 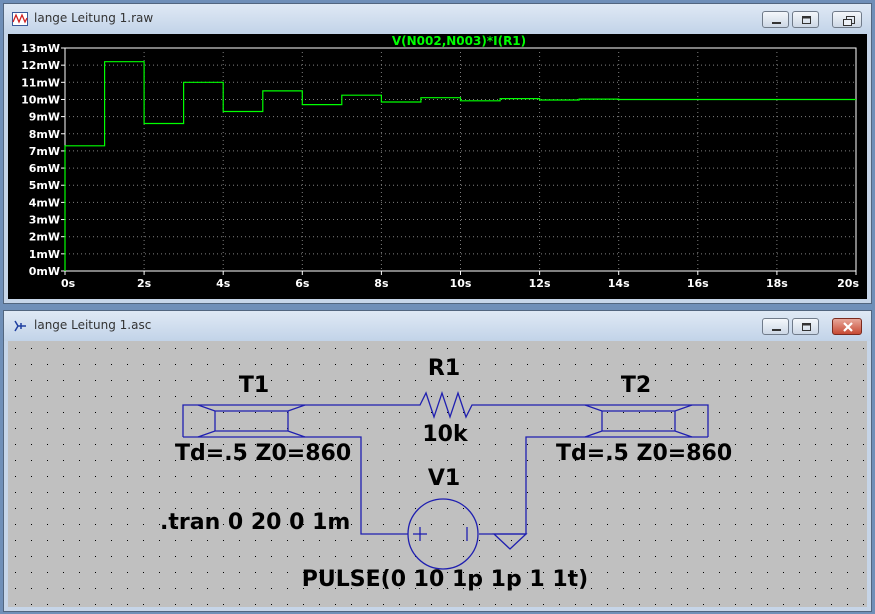 I want to click on x-tick-label: 20s, so click(x=848, y=283).